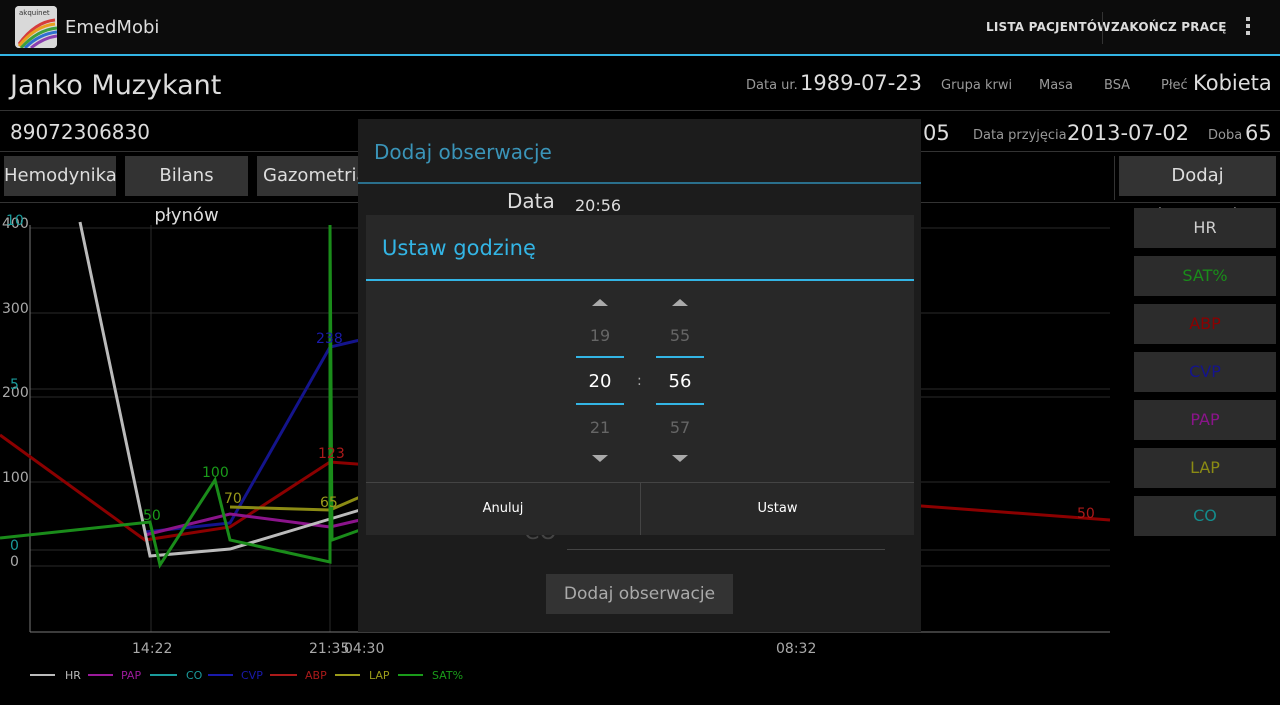 The height and width of the screenshot is (705, 1280). I want to click on dob-label: Data ur., so click(772, 85).